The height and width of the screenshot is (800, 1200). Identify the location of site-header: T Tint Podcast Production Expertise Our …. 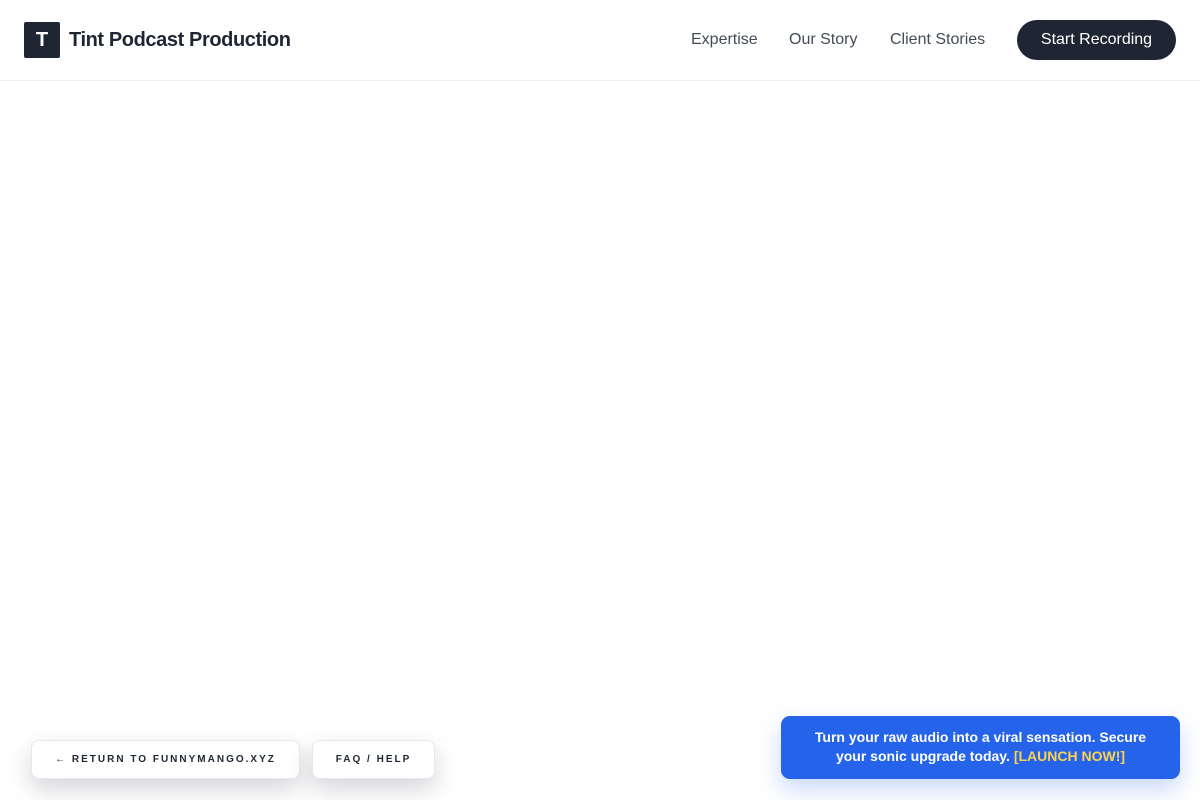
(600, 40).